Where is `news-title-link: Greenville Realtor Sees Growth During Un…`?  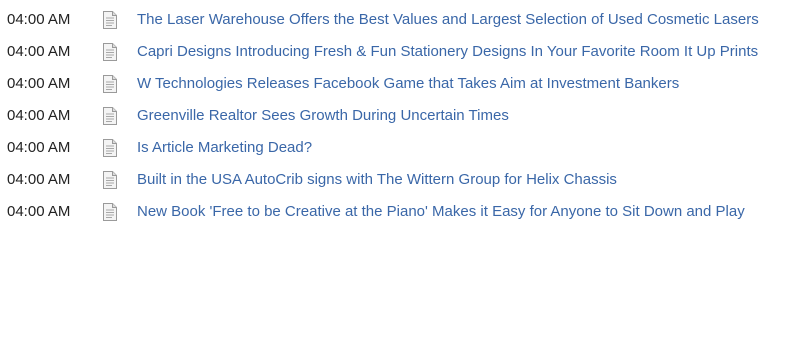 news-title-link: Greenville Realtor Sees Growth During Un… is located at coordinates (472, 116).